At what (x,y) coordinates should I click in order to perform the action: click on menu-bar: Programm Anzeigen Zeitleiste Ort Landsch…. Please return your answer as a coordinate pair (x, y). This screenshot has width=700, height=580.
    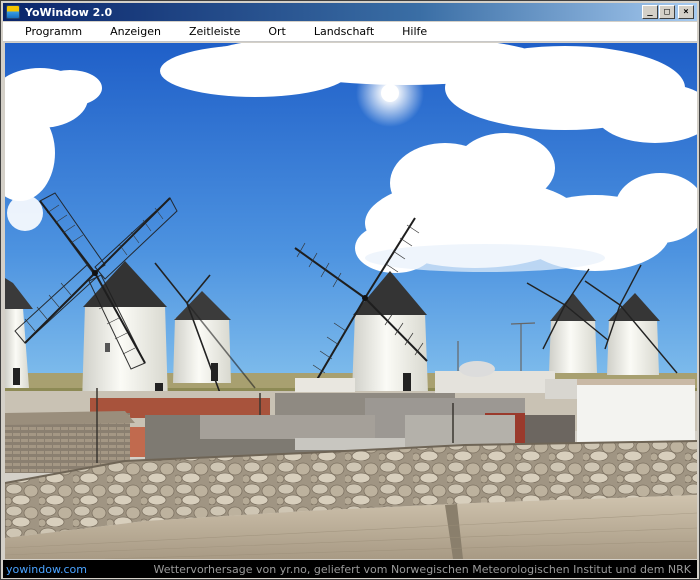
    Looking at the image, I should click on (350, 32).